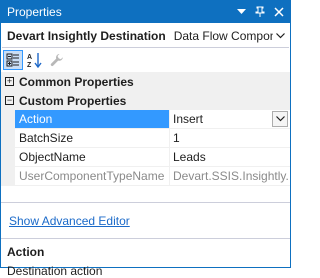  What do you see at coordinates (29, 57) in the screenshot?
I see `svg-text: A` at bounding box center [29, 57].